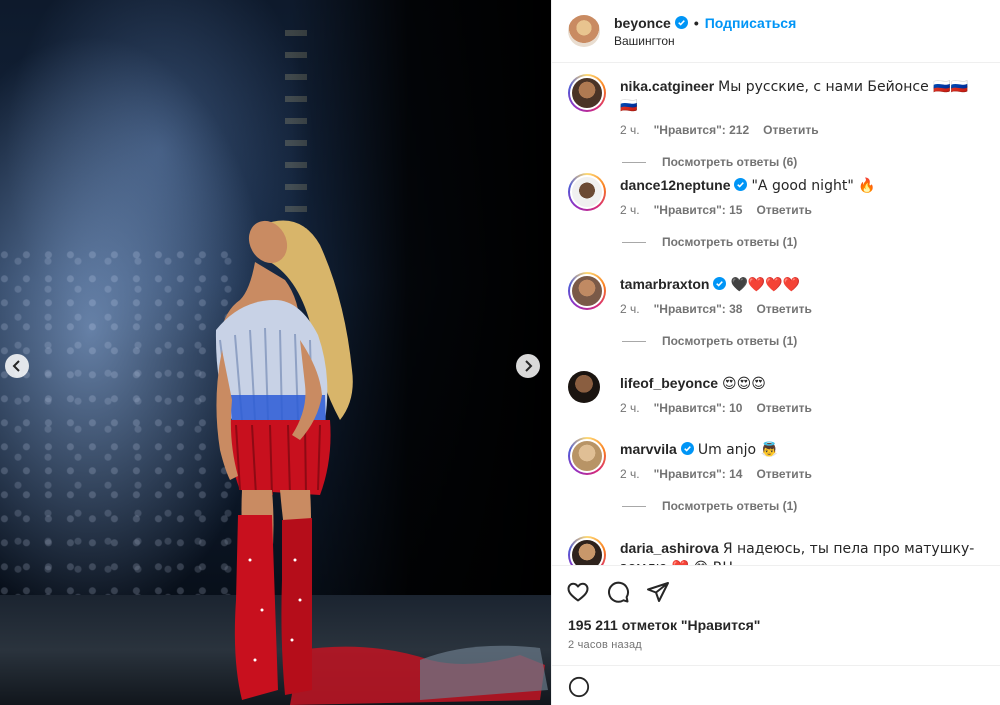 This screenshot has width=1000, height=705. Describe the element at coordinates (698, 474) in the screenshot. I see `comment-likes: "Нравится": 14` at that location.